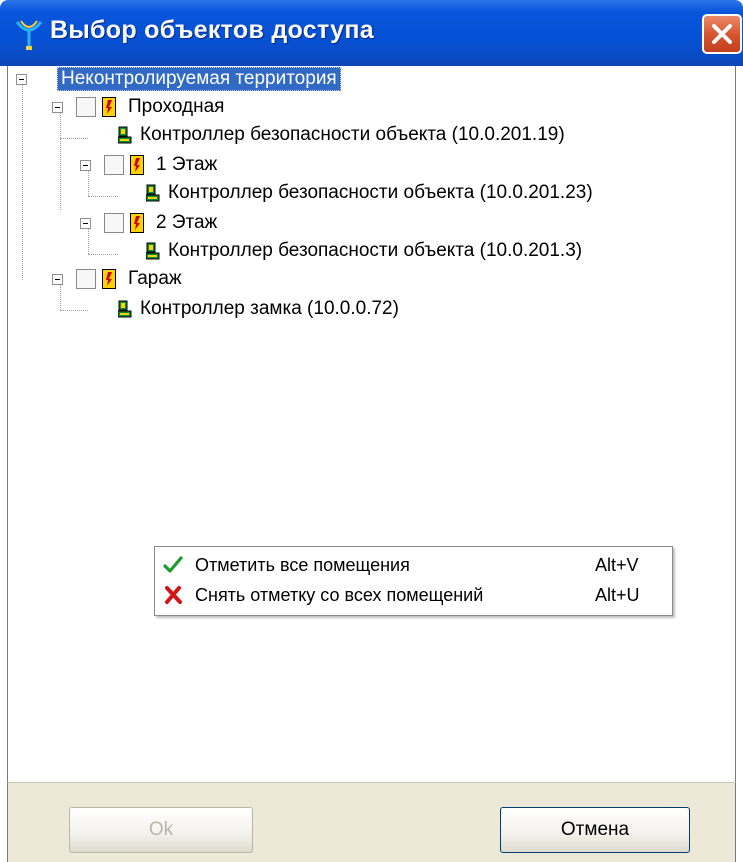 This screenshot has height=862, width=743. What do you see at coordinates (173, 564) in the screenshot?
I see `check-icon` at bounding box center [173, 564].